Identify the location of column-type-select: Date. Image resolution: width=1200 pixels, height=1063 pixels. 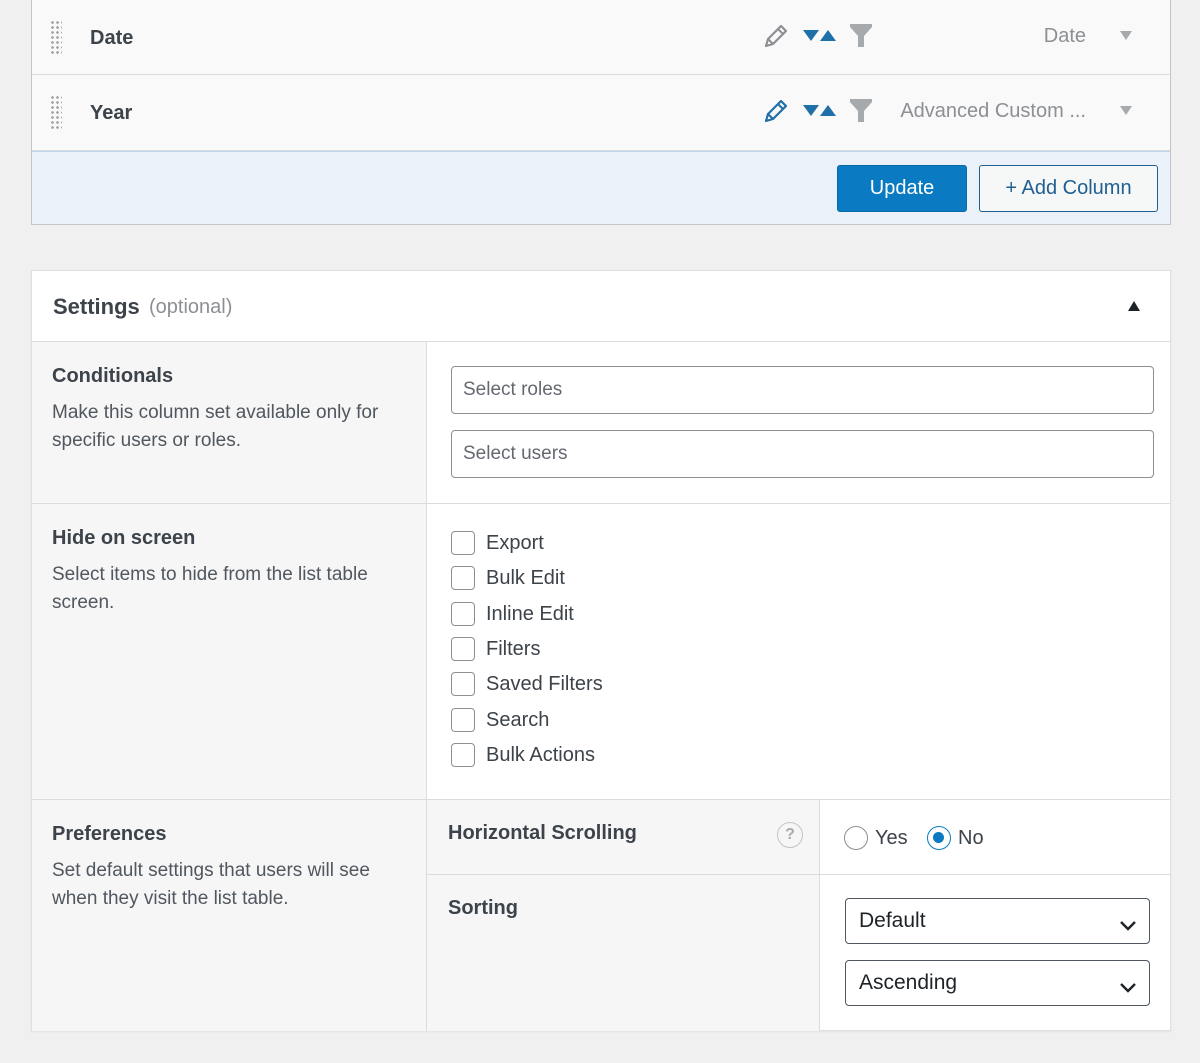
(1065, 36).